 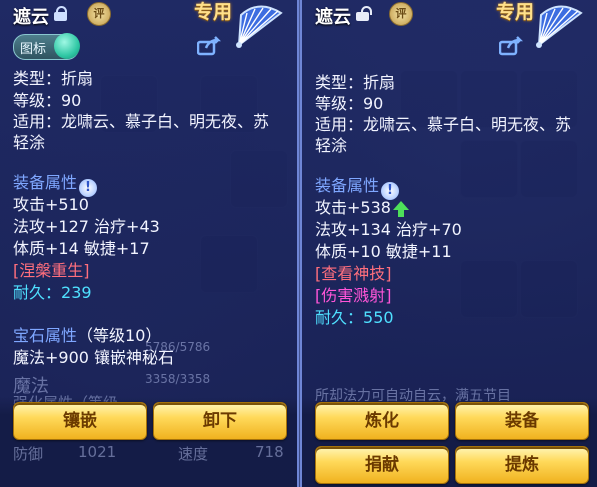 What do you see at coordinates (522, 421) in the screenshot?
I see `equip-button: 装备` at bounding box center [522, 421].